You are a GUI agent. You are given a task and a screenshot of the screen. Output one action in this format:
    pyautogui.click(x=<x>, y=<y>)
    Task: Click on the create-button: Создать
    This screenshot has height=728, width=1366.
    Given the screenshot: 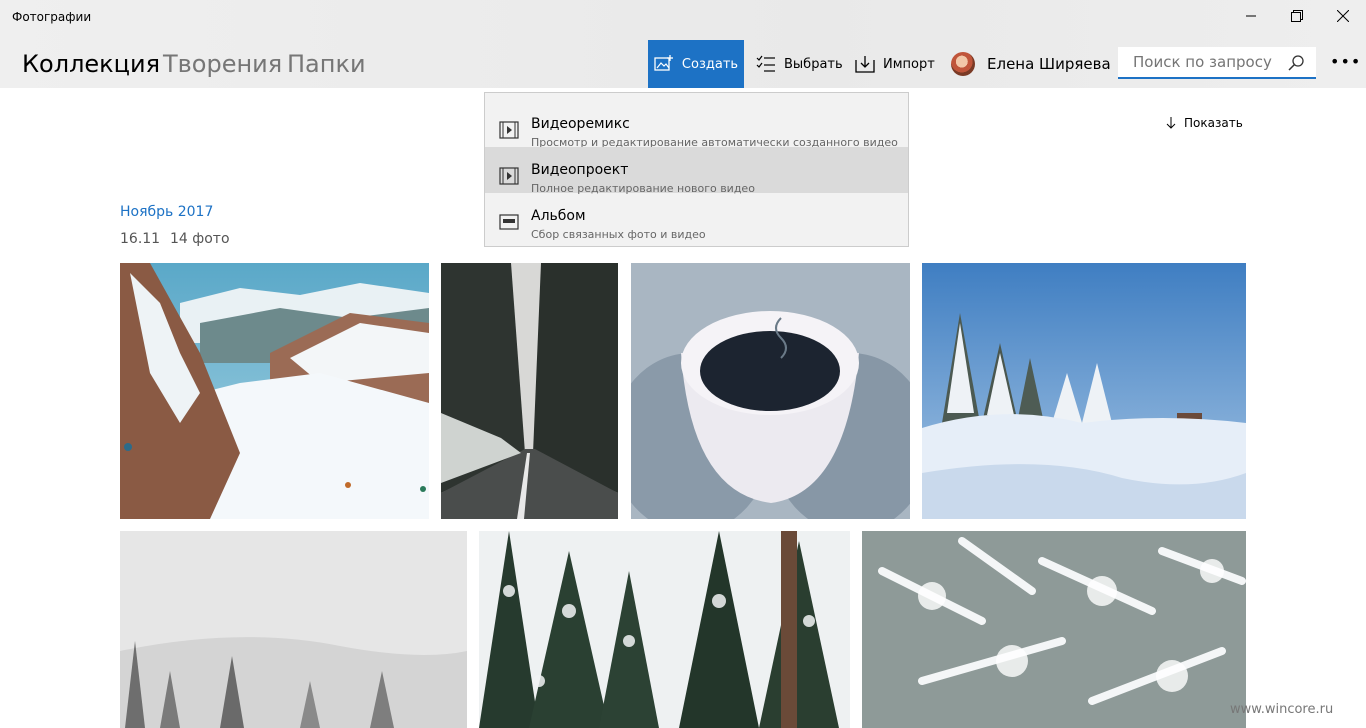 What is the action you would take?
    pyautogui.click(x=696, y=64)
    